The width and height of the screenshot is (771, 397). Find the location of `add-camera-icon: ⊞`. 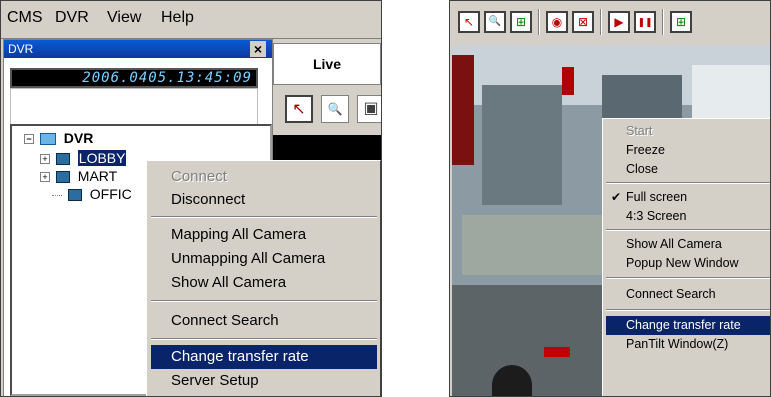

add-camera-icon: ⊞ is located at coordinates (521, 22).